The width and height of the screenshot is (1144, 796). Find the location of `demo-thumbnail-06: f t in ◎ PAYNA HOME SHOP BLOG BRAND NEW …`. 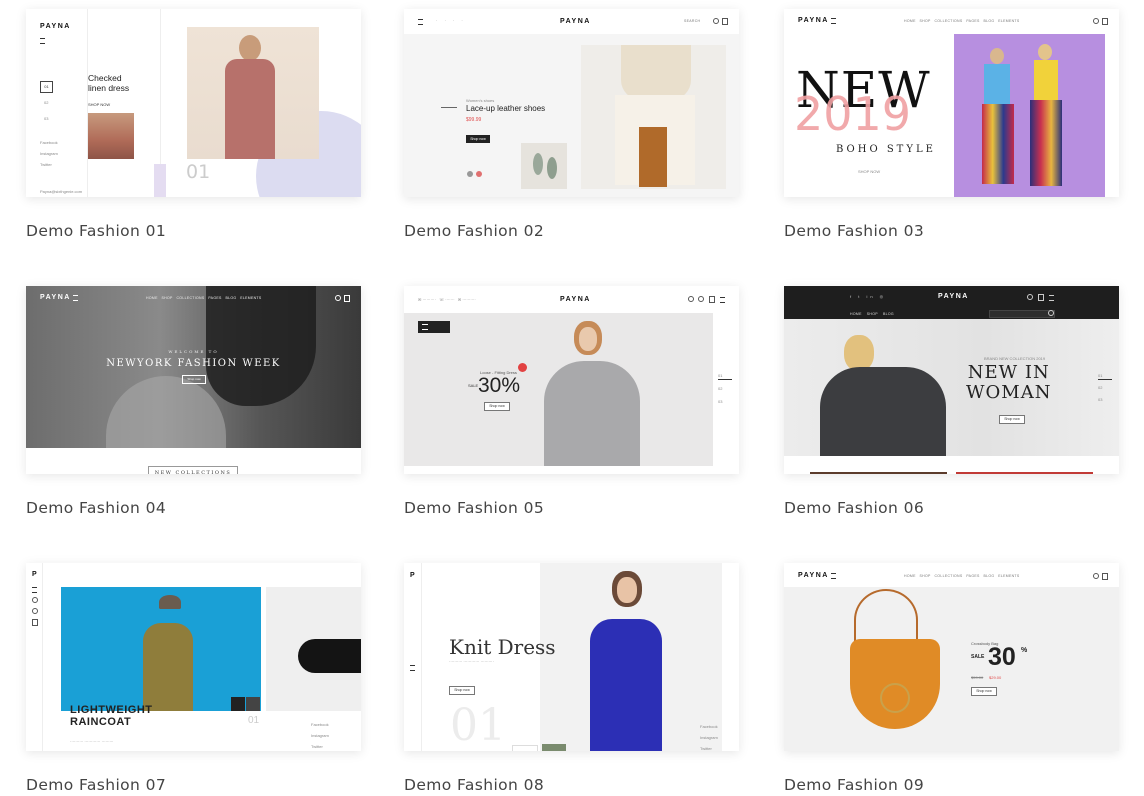

demo-thumbnail-06: f t in ◎ PAYNA HOME SHOP BLOG BRAND NEW … is located at coordinates (951, 380).